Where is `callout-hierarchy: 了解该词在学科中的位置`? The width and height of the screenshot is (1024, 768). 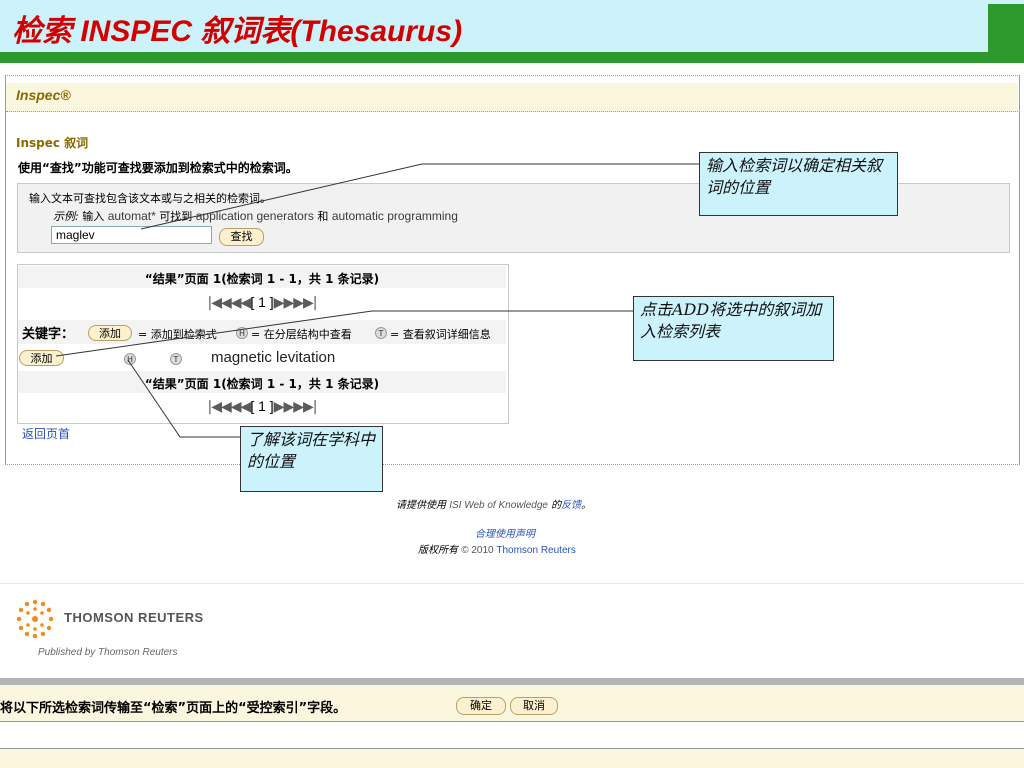
callout-hierarchy: 了解该词在学科中的位置 is located at coordinates (311, 459).